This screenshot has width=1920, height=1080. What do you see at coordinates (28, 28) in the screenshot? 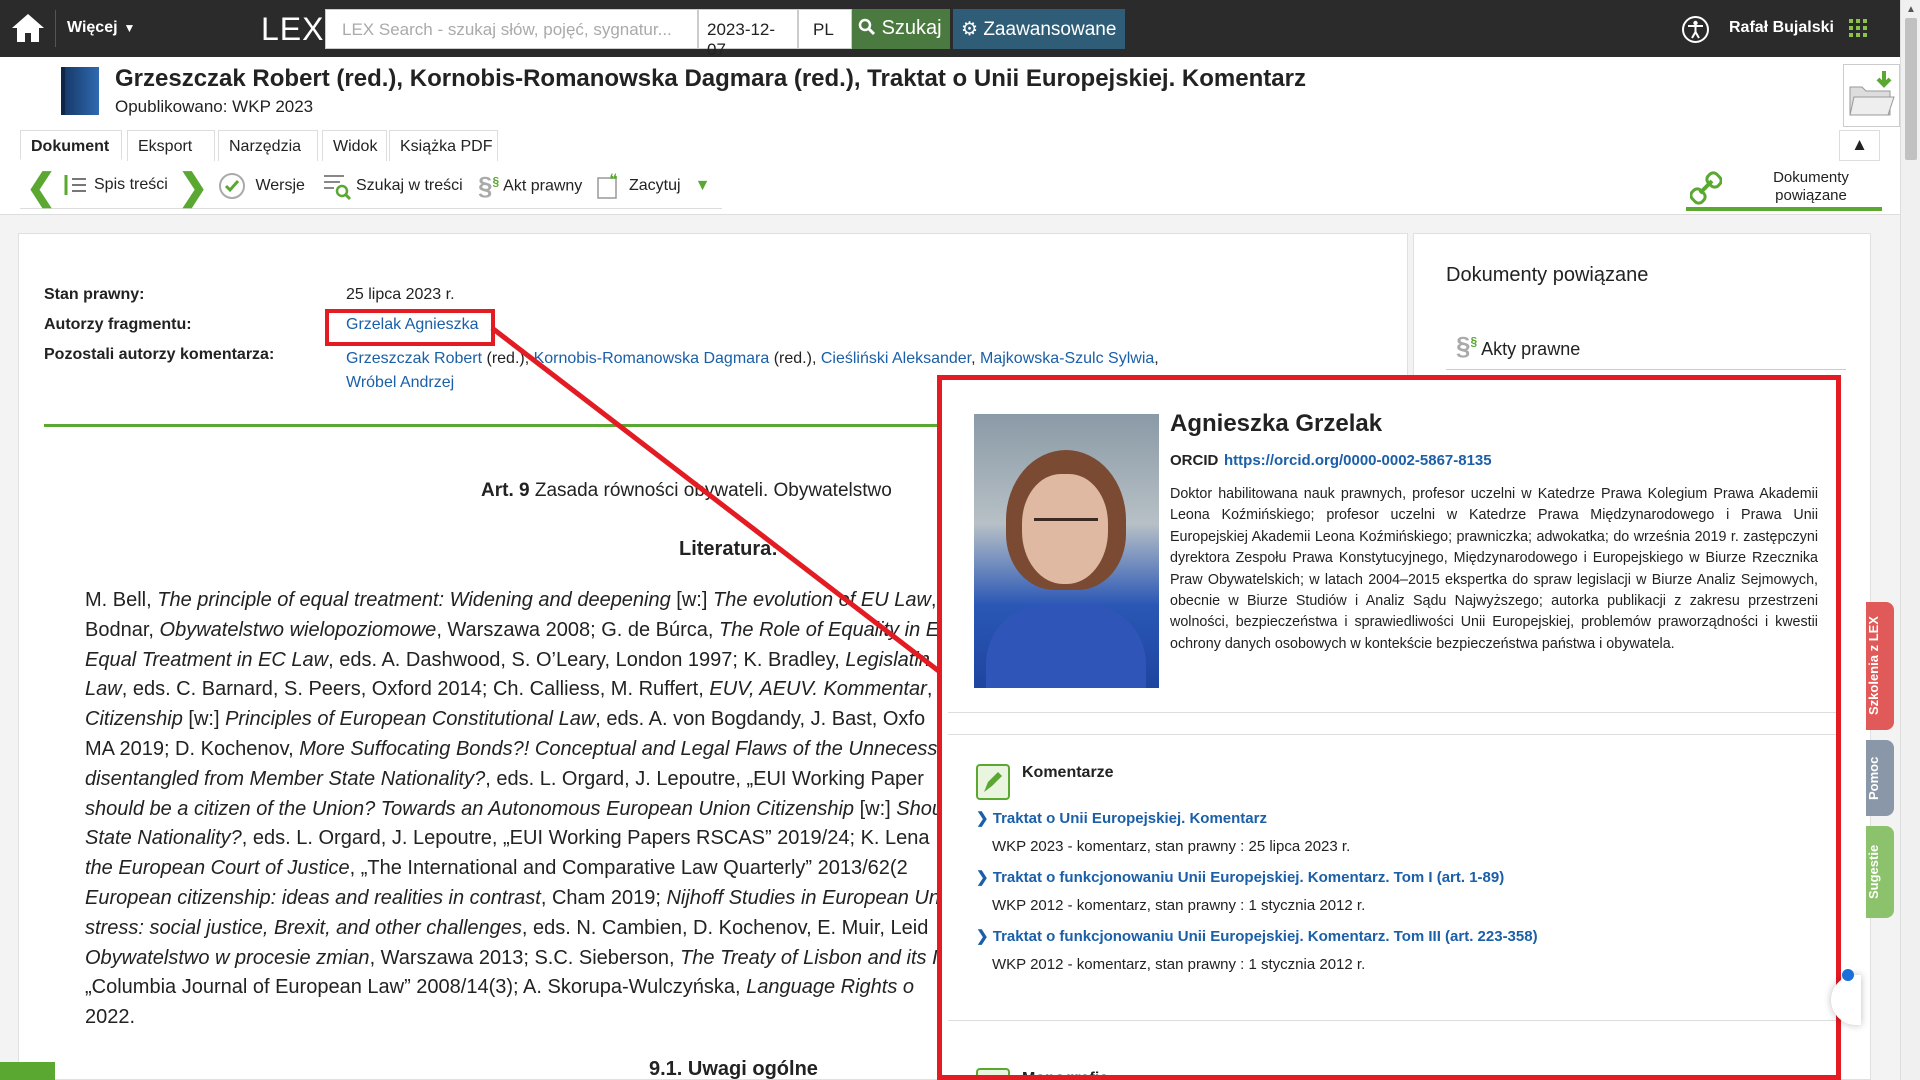
I see `home-icon` at bounding box center [28, 28].